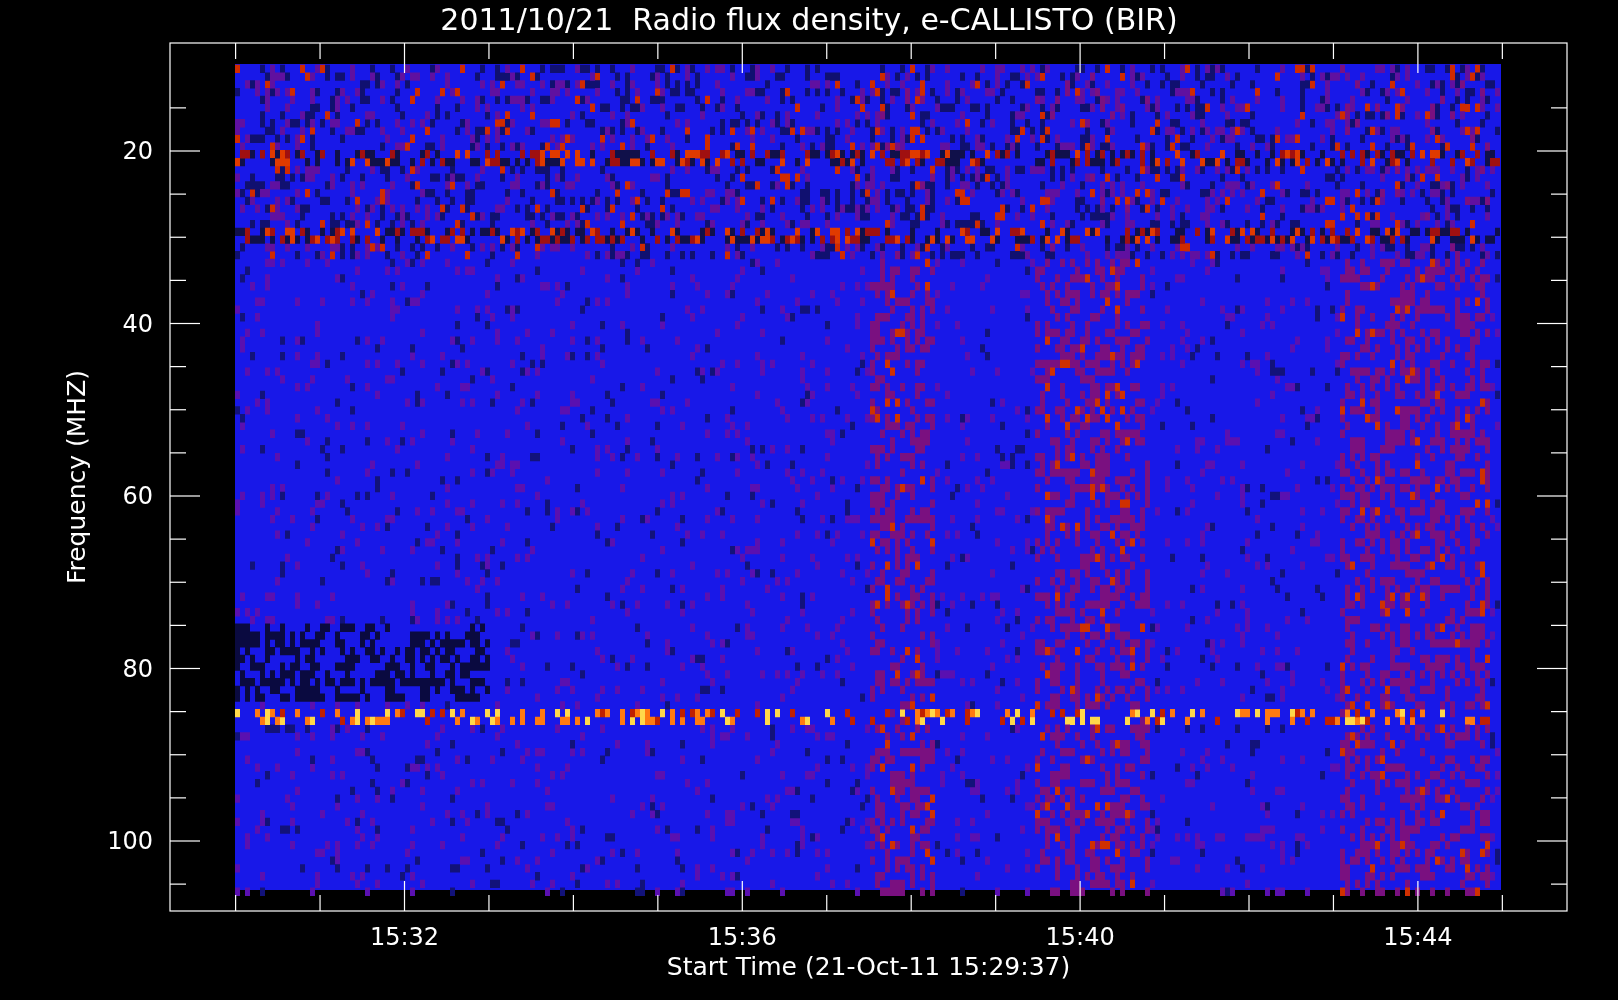  Describe the element at coordinates (809, 20) in the screenshot. I see `chart-title: 2011/10/21 Radio flux density, e-CALLISTO (BIR)` at that location.